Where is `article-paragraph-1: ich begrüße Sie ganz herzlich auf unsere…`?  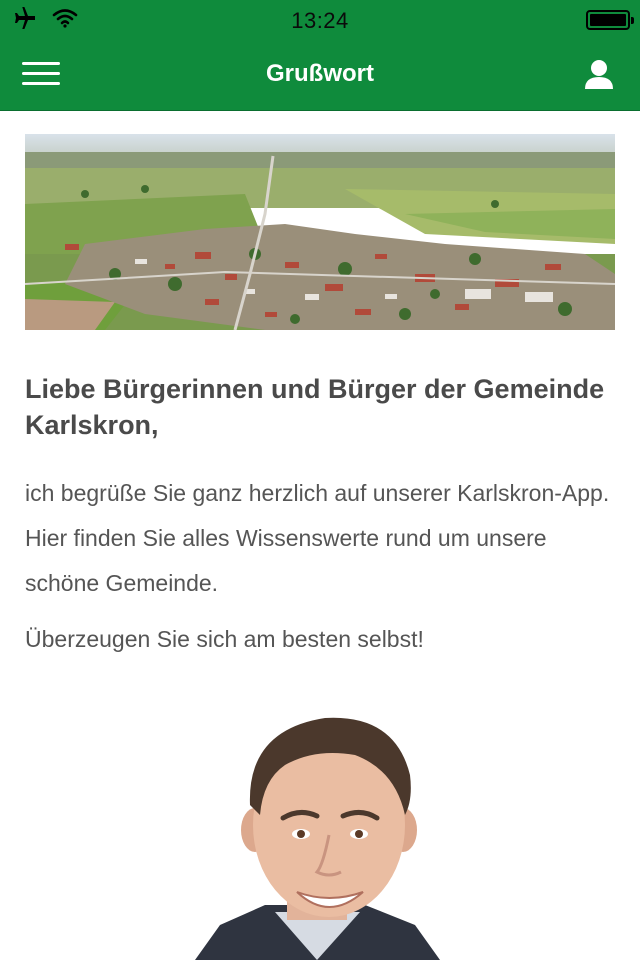
article-paragraph-1: ich begrüße Sie ganz herzlich auf unsere… is located at coordinates (317, 538).